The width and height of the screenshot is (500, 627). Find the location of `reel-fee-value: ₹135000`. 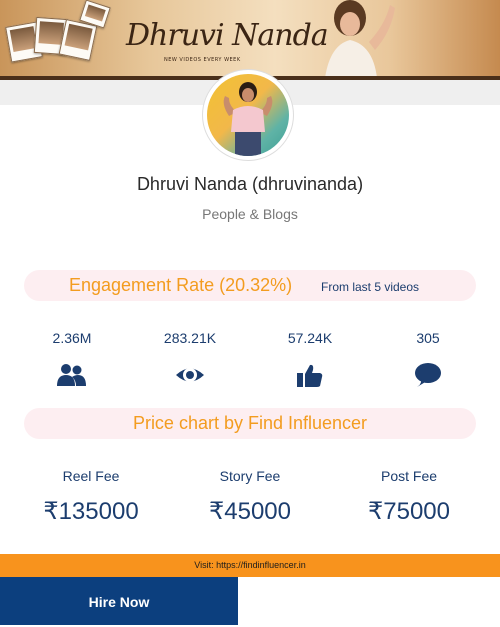

reel-fee-value: ₹135000 is located at coordinates (91, 511).